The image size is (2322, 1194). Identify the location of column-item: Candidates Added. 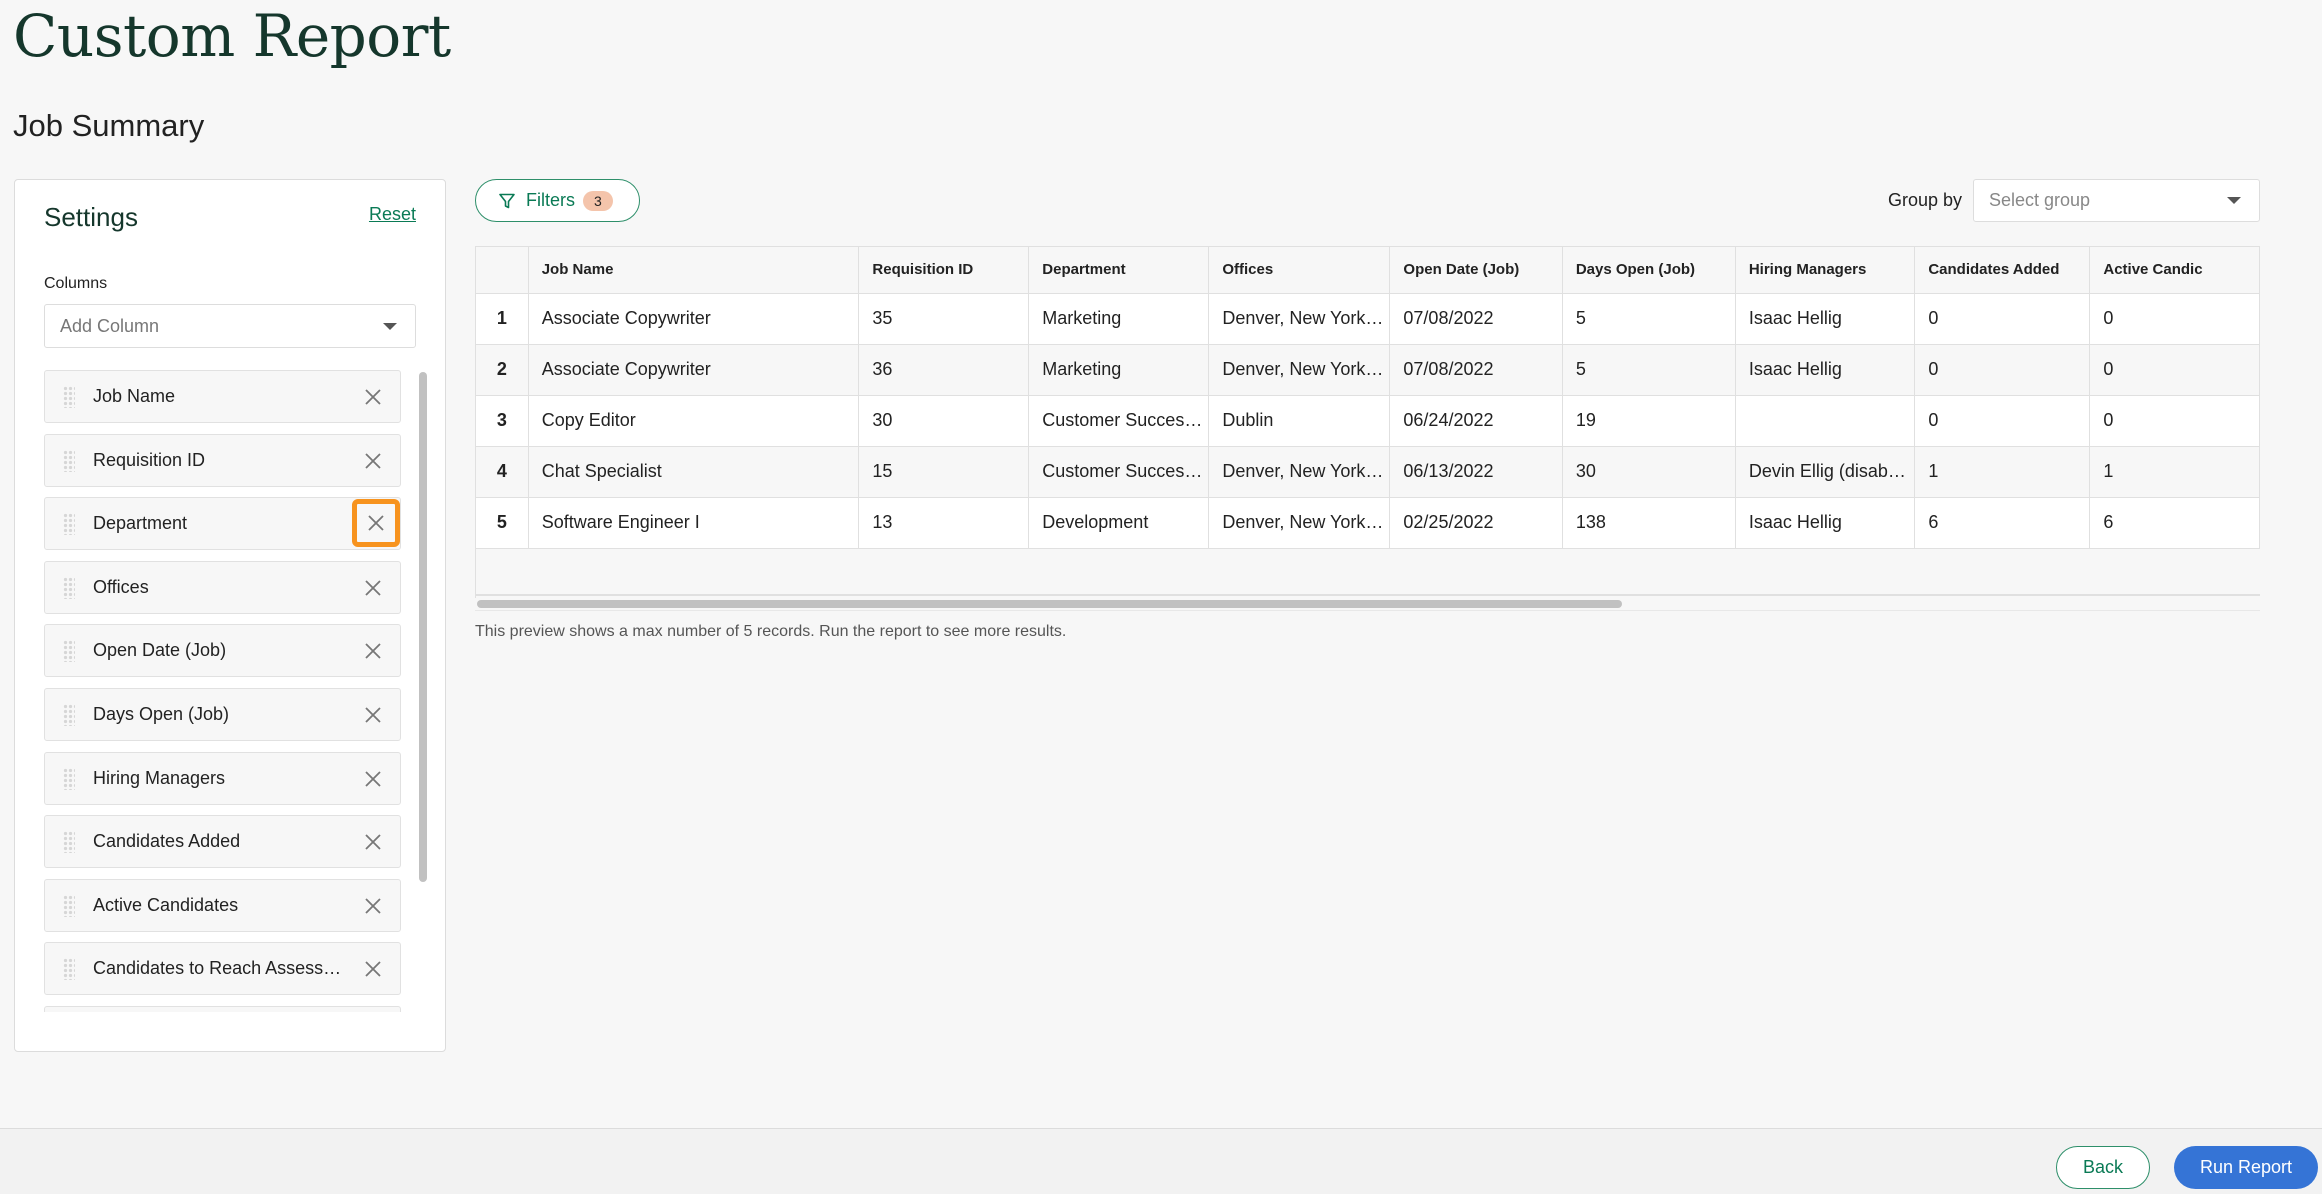
(222, 842).